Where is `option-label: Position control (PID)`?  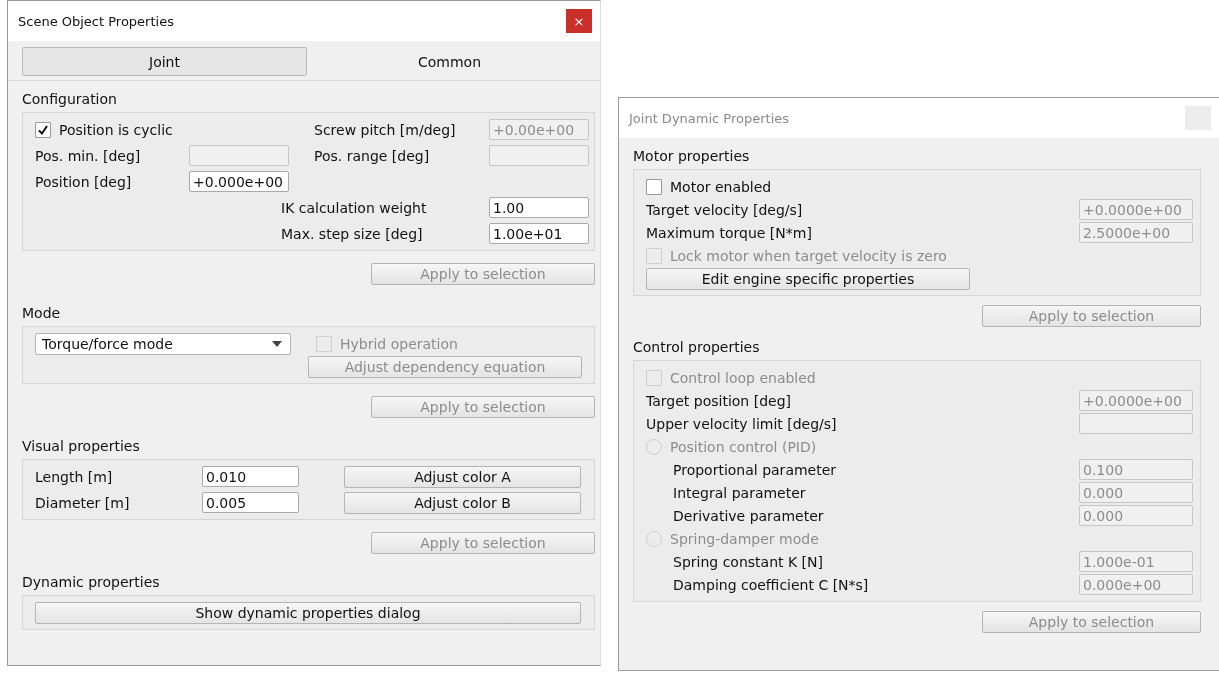 option-label: Position control (PID) is located at coordinates (743, 446).